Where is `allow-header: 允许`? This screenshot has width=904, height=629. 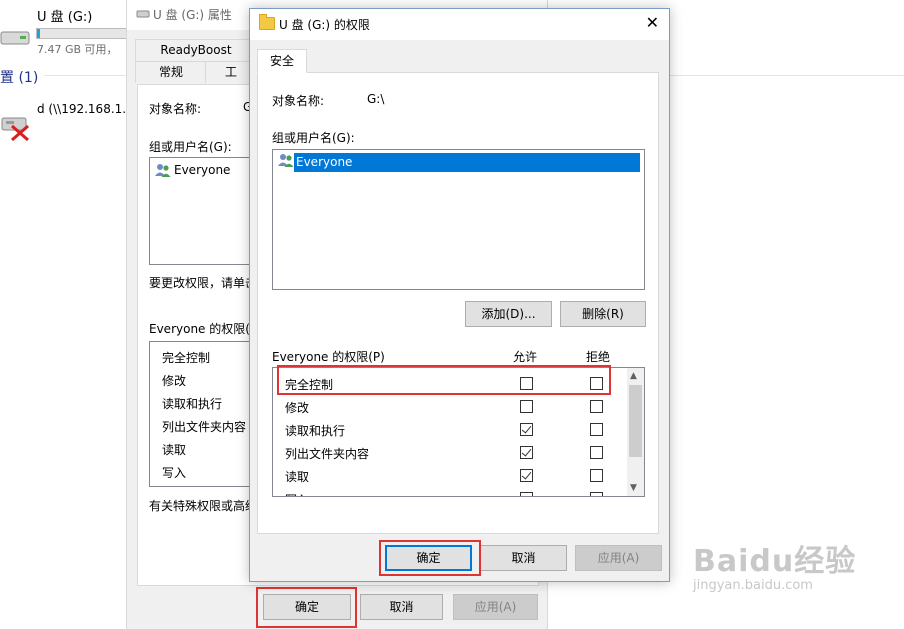 allow-header: 允许 is located at coordinates (525, 357).